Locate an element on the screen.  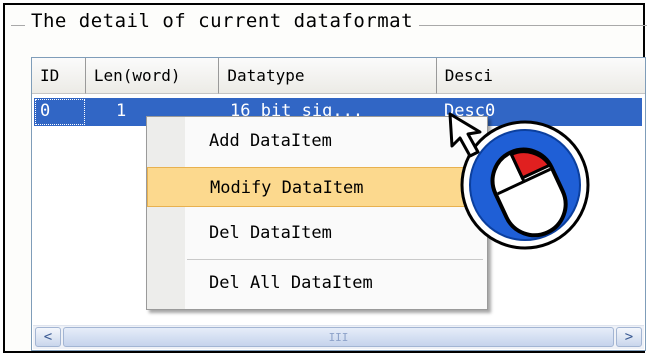
row-id: 0 is located at coordinates (60, 112).